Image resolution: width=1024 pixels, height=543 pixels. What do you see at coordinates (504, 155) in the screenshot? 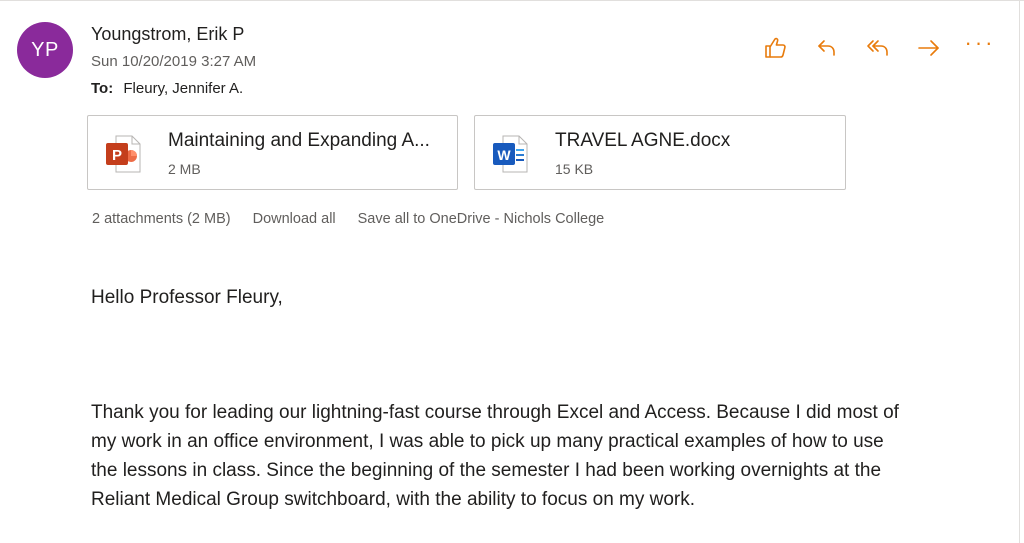
I see `svg-text: W` at bounding box center [504, 155].